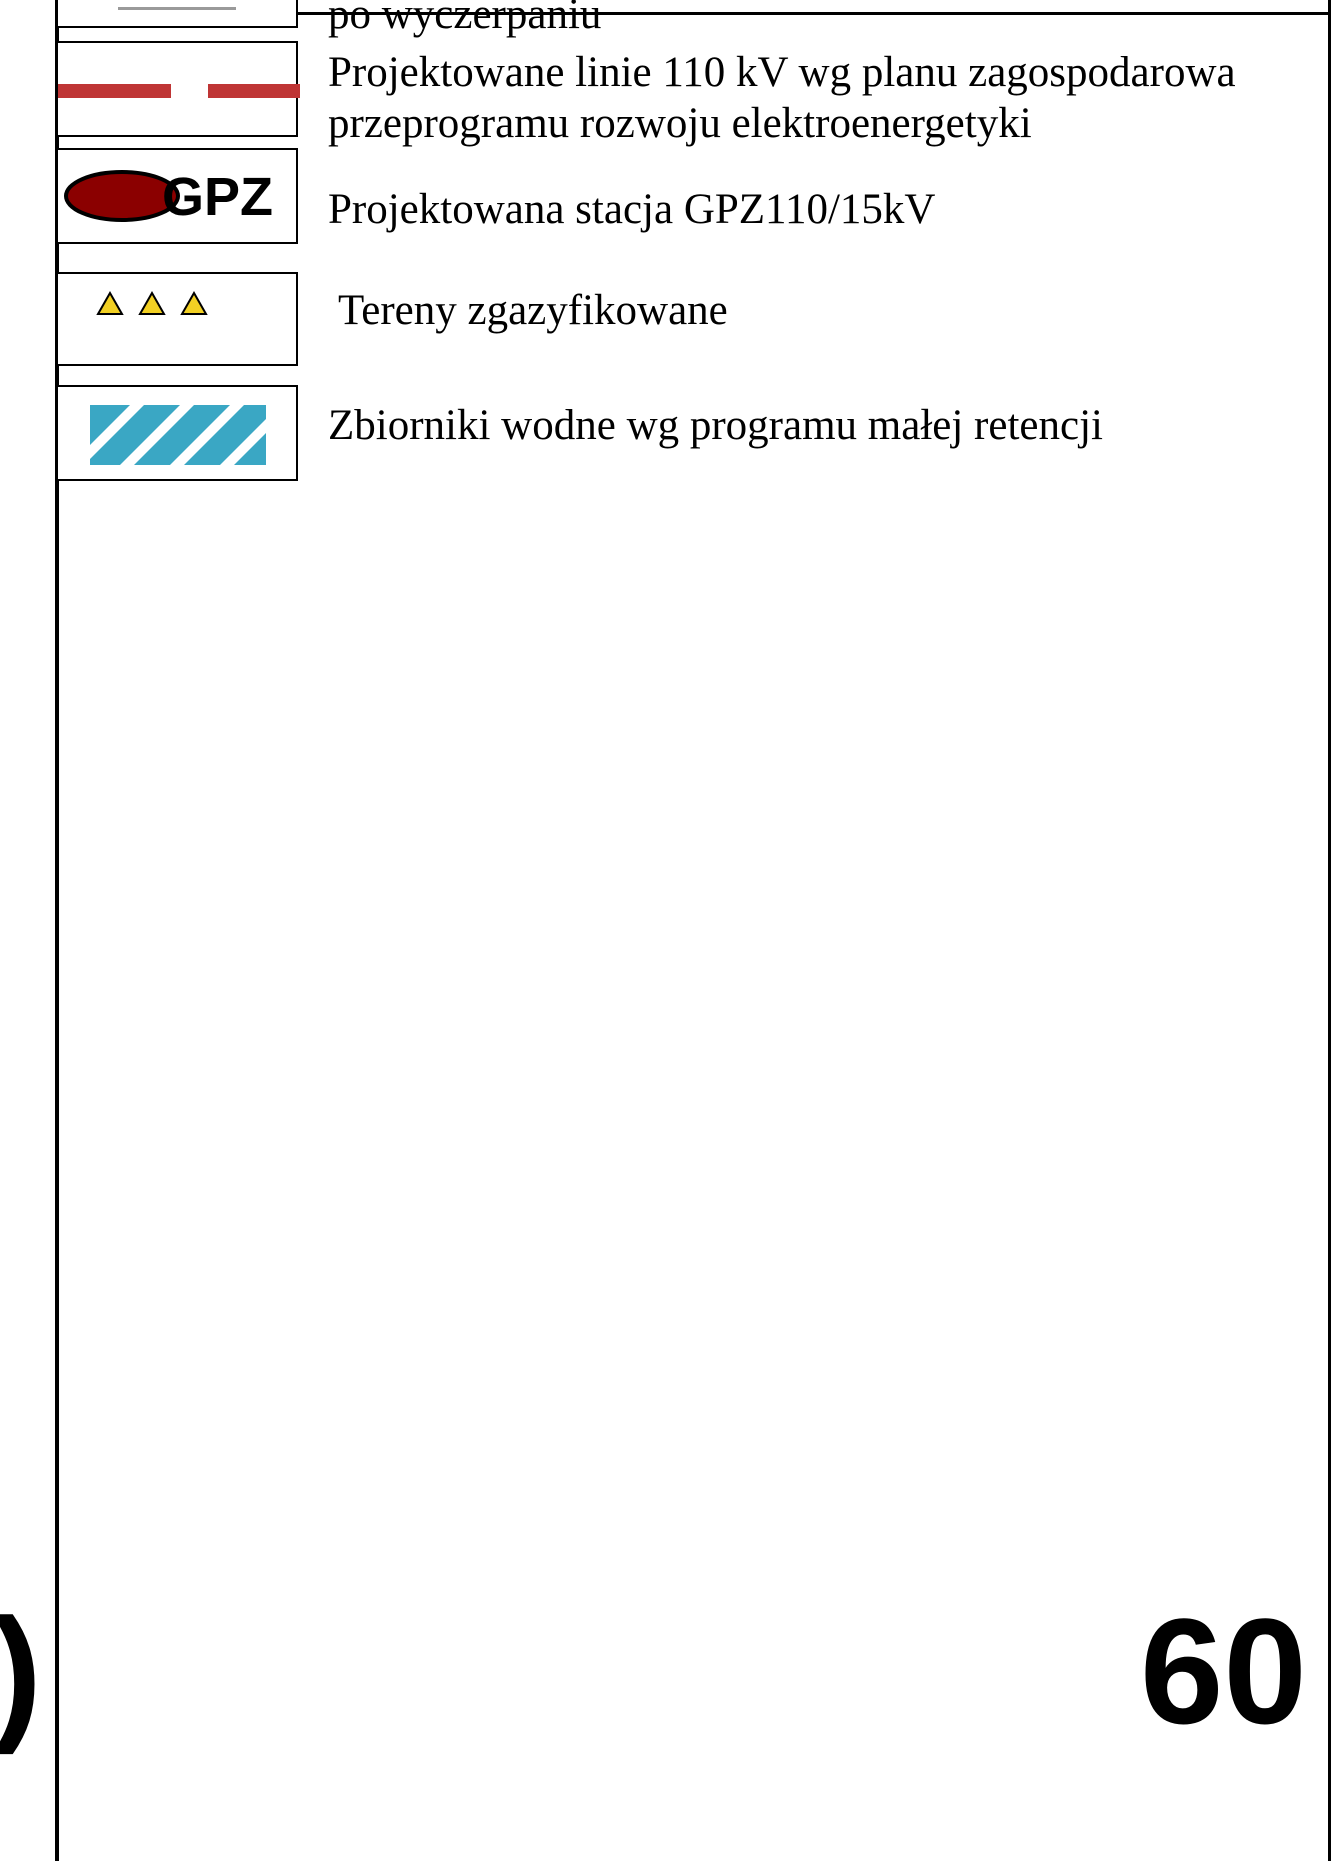  I want to click on frame-right-line, so click(1329, 930).